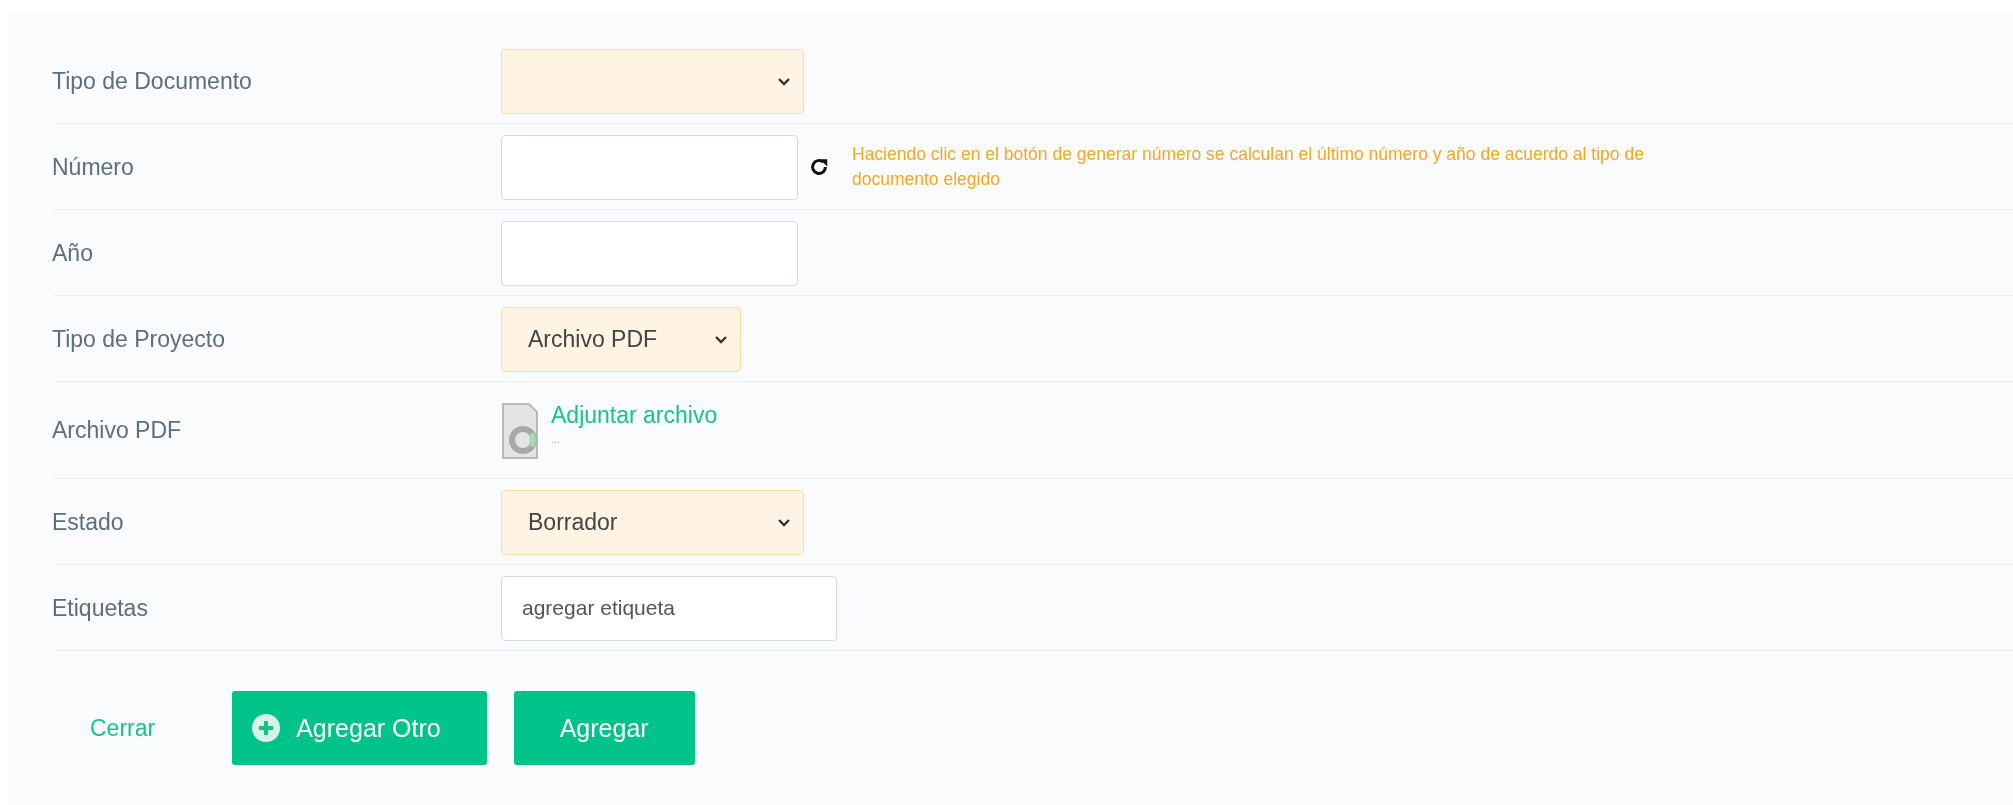  Describe the element at coordinates (621, 339) in the screenshot. I see `select-field: Archivo PDF` at that location.